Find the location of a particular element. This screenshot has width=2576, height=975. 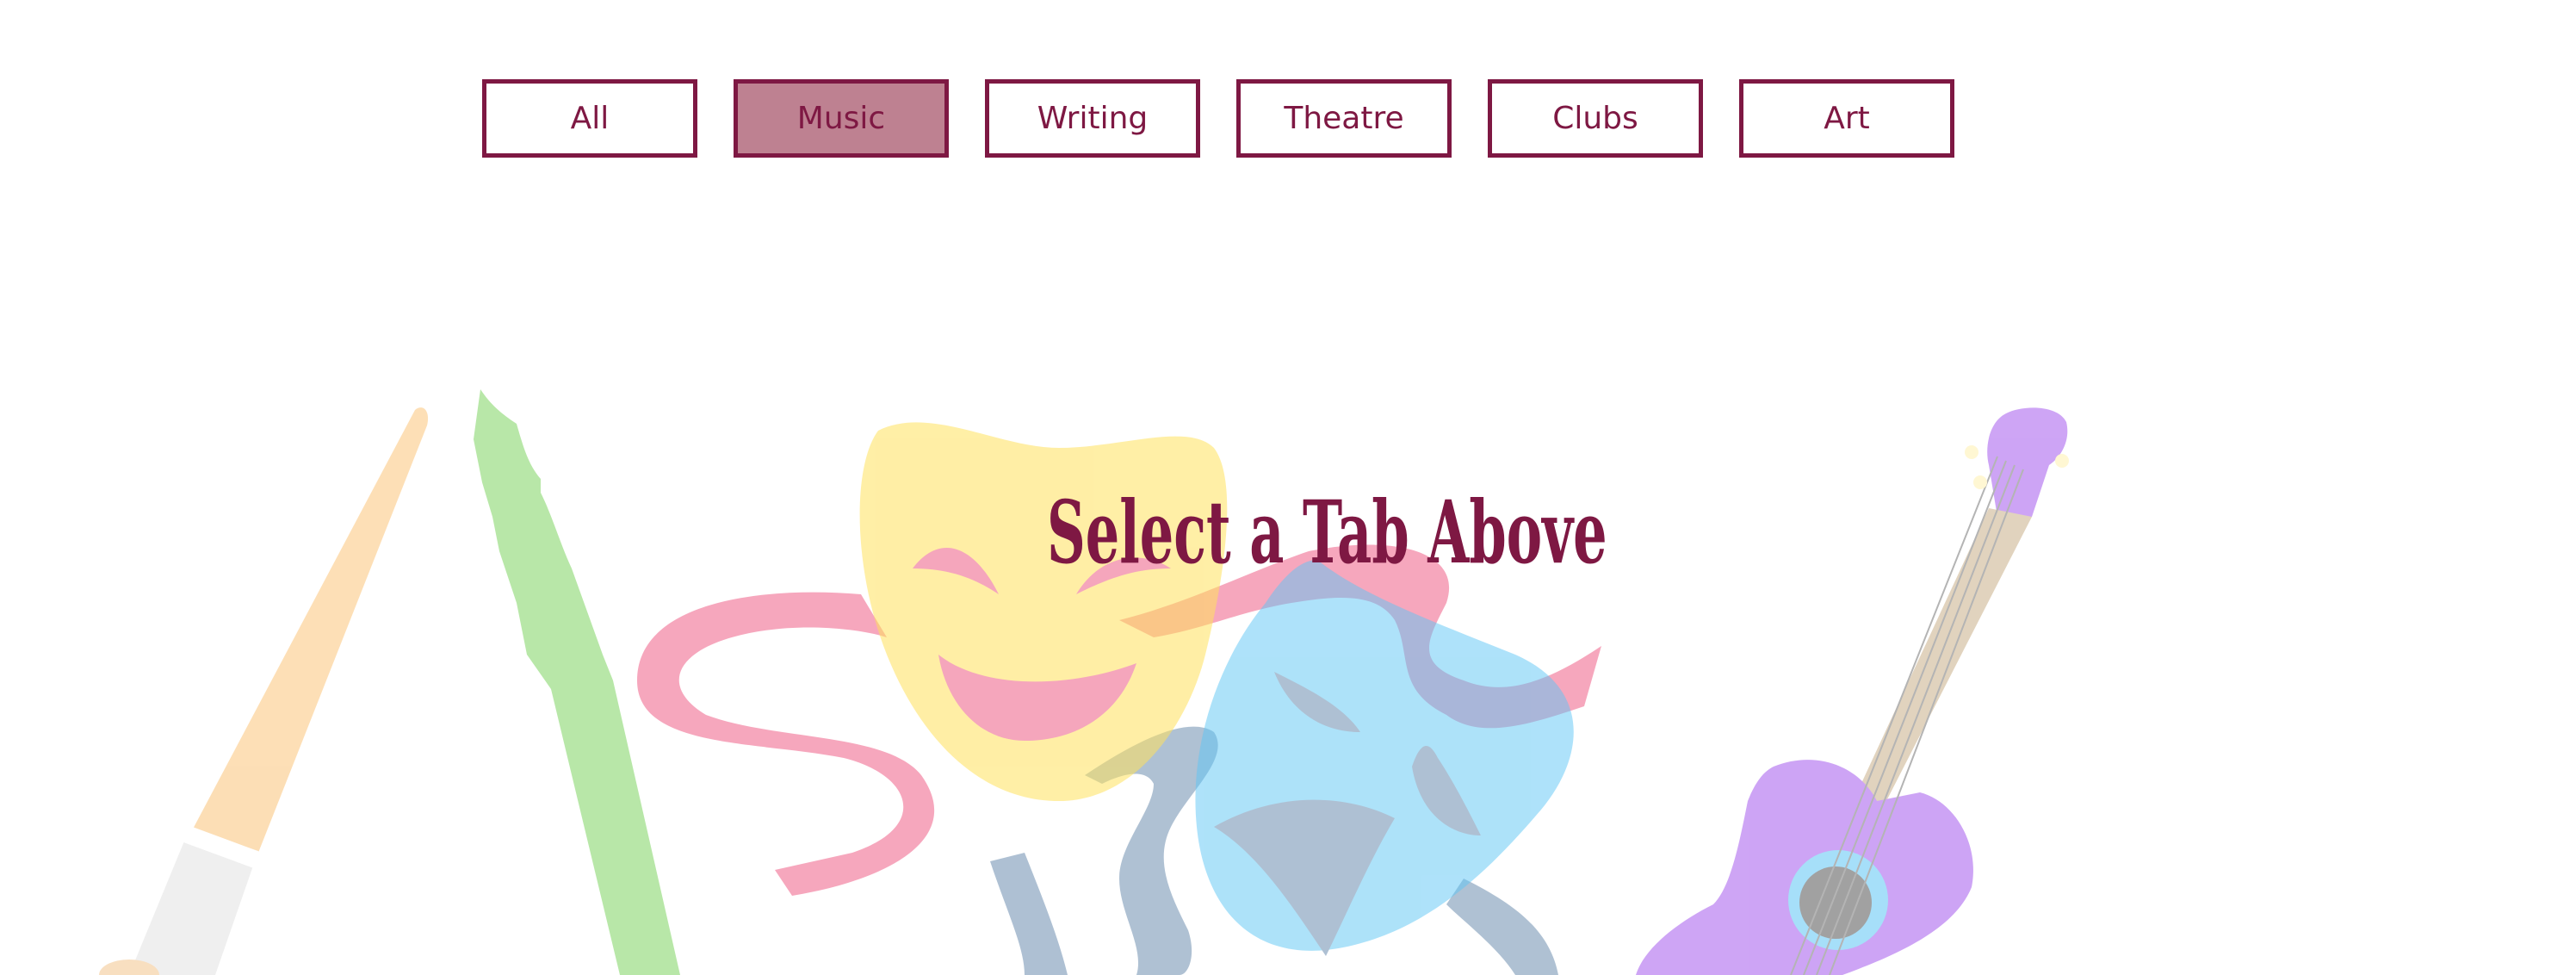

tab-art: Art is located at coordinates (1847, 118).